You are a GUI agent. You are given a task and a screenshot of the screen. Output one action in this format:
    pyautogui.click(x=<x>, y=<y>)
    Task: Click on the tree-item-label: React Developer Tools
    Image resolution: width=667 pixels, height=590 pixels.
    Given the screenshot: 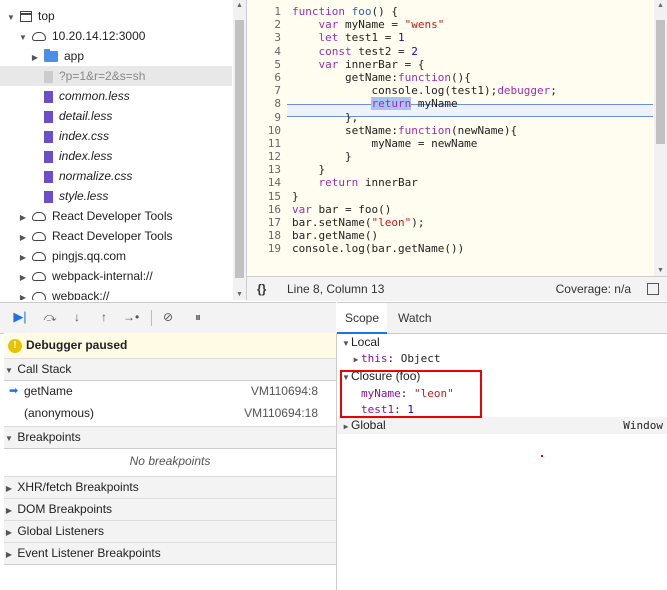 What is the action you would take?
    pyautogui.click(x=112, y=236)
    